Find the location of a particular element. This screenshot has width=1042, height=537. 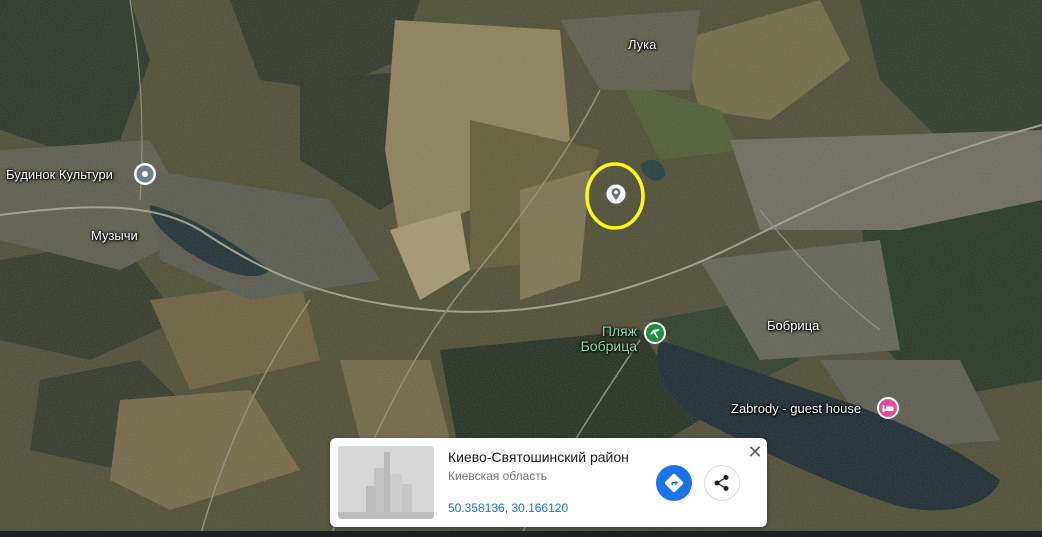

beach-label-line2: Бобрица is located at coordinates (608, 346).